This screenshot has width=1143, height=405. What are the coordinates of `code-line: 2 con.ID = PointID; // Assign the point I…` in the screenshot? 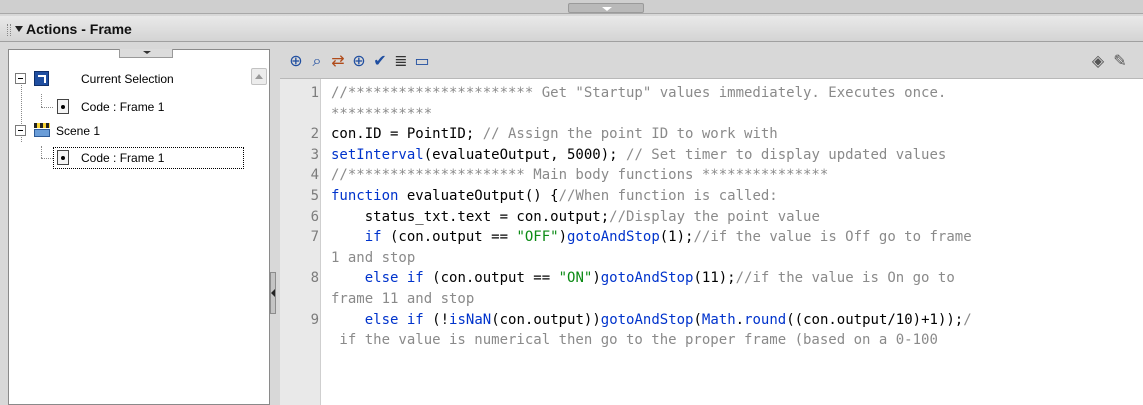 It's located at (711, 134).